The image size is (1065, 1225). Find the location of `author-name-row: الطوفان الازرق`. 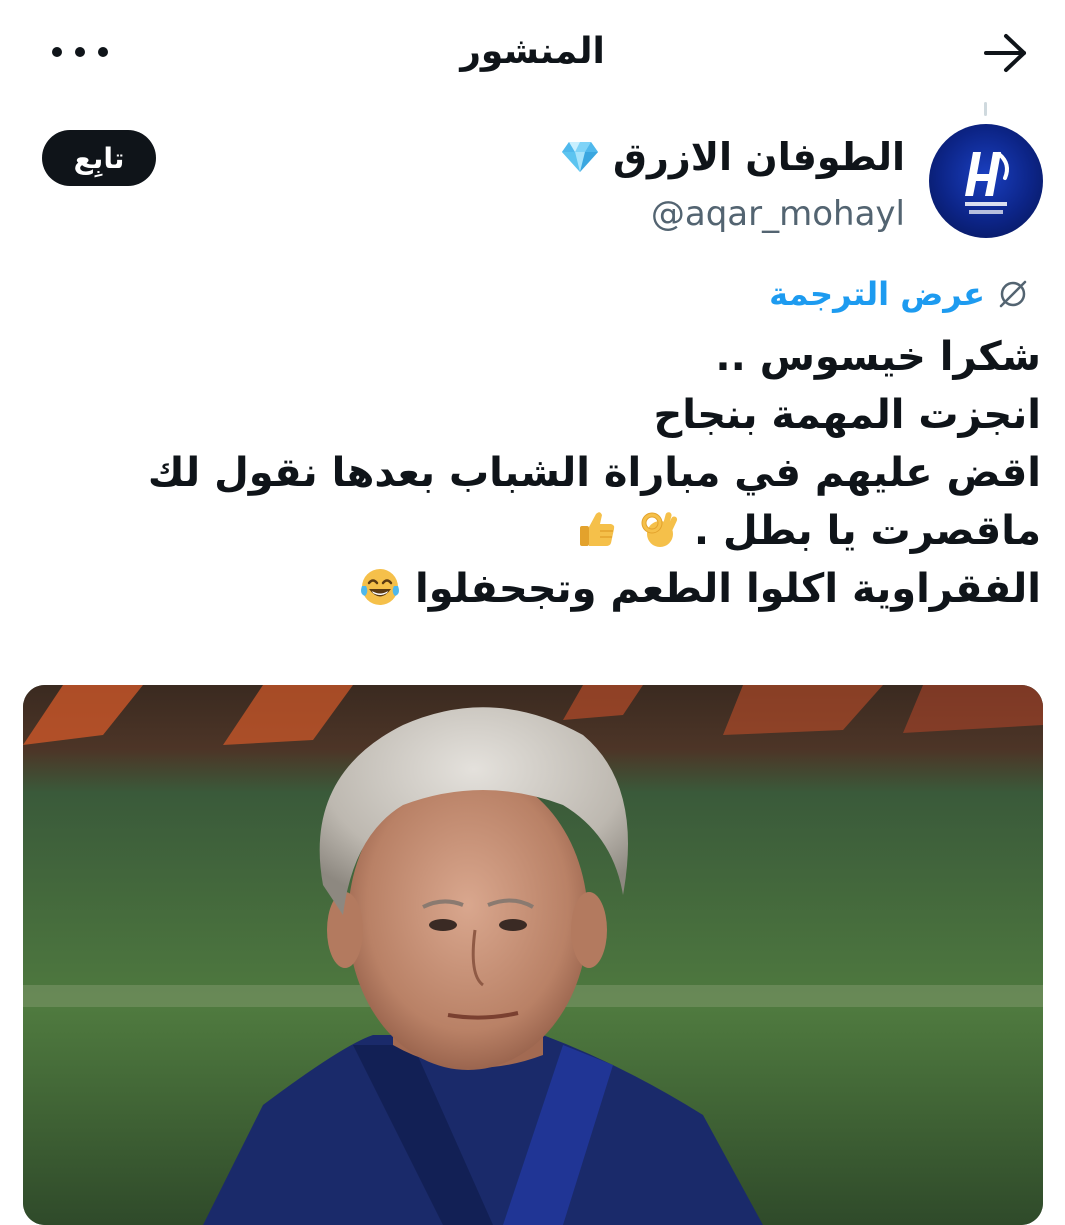

author-name-row: الطوفان الازرق is located at coordinates (695, 157).